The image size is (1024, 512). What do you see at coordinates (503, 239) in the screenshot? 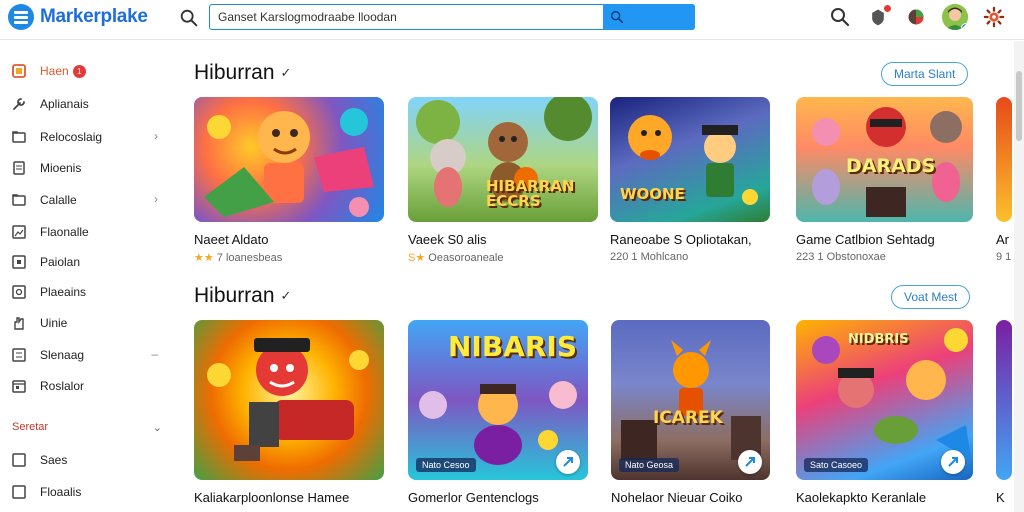
I see `game-title: Vaeek S0 alis` at bounding box center [503, 239].